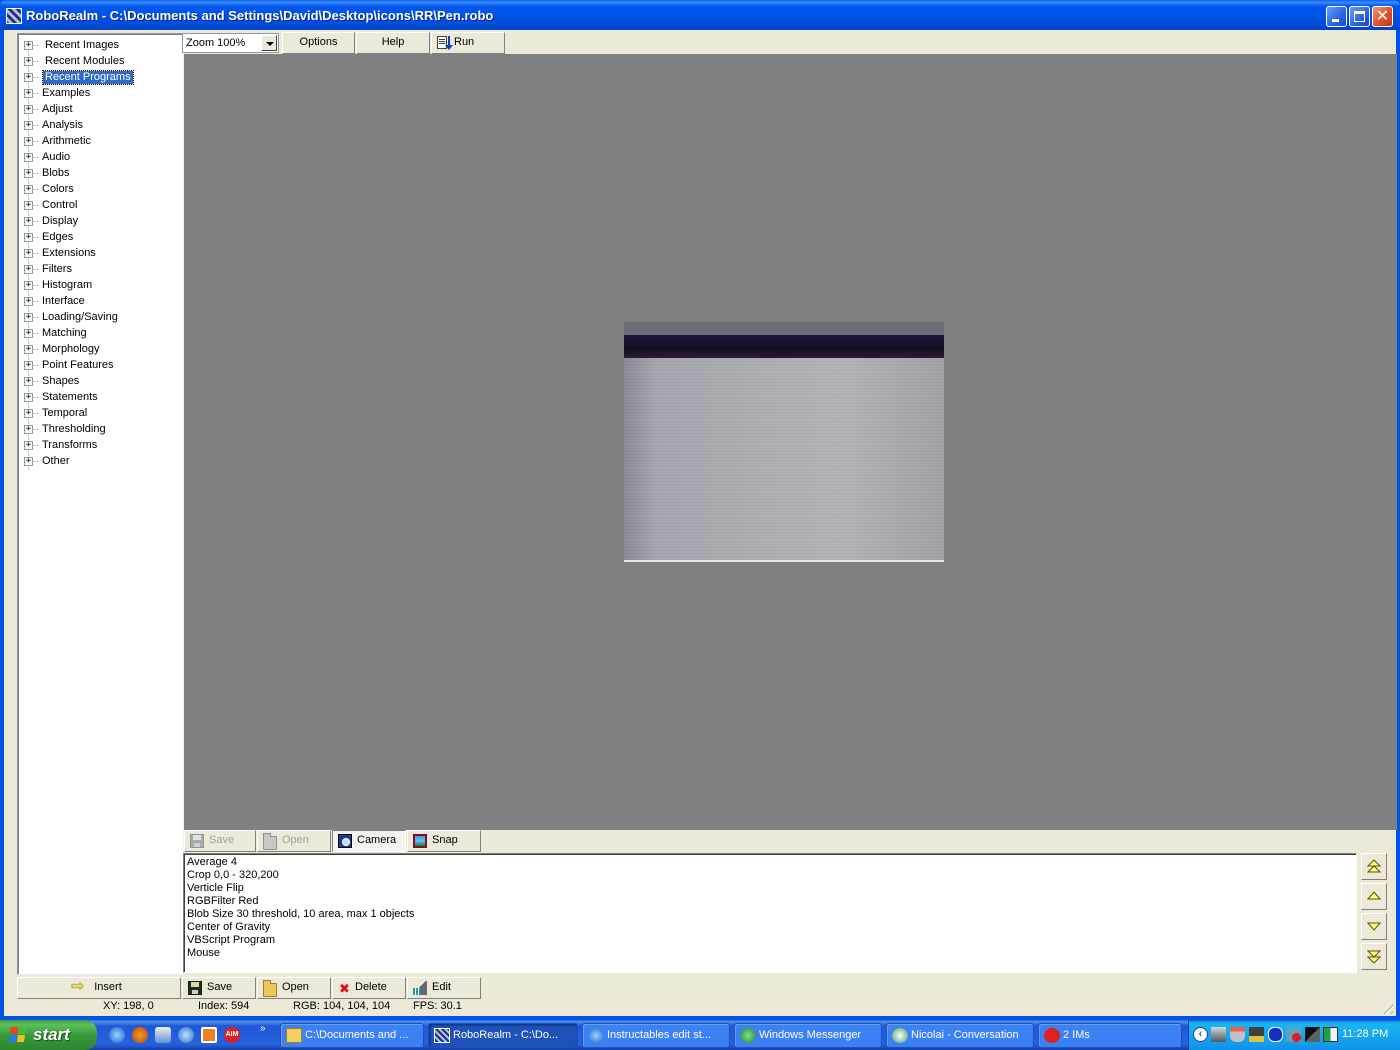 The image size is (1400, 1050). Describe the element at coordinates (70, 349) in the screenshot. I see `tree-item-label: Morphology` at that location.